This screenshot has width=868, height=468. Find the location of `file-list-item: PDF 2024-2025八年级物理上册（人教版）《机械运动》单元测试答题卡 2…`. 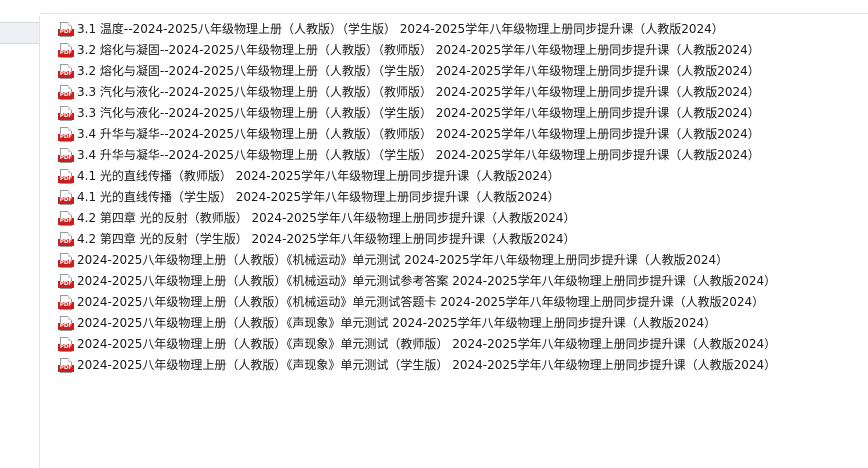

file-list-item: PDF 2024-2025八年级物理上册（人教版）《机械运动》单元测试答题卡 2… is located at coordinates (460, 302).